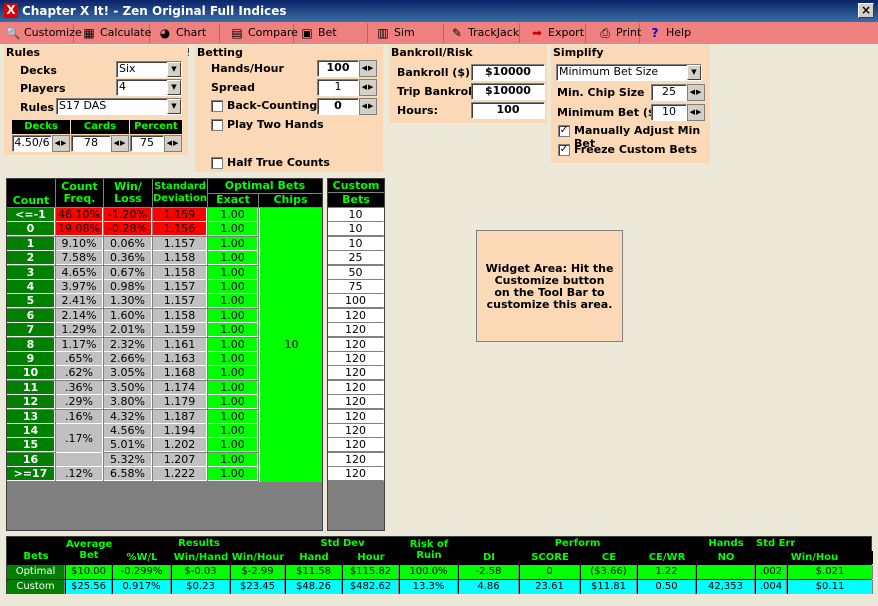  Describe the element at coordinates (556, 33) in the screenshot. I see `export-button: ➡ Export` at that location.